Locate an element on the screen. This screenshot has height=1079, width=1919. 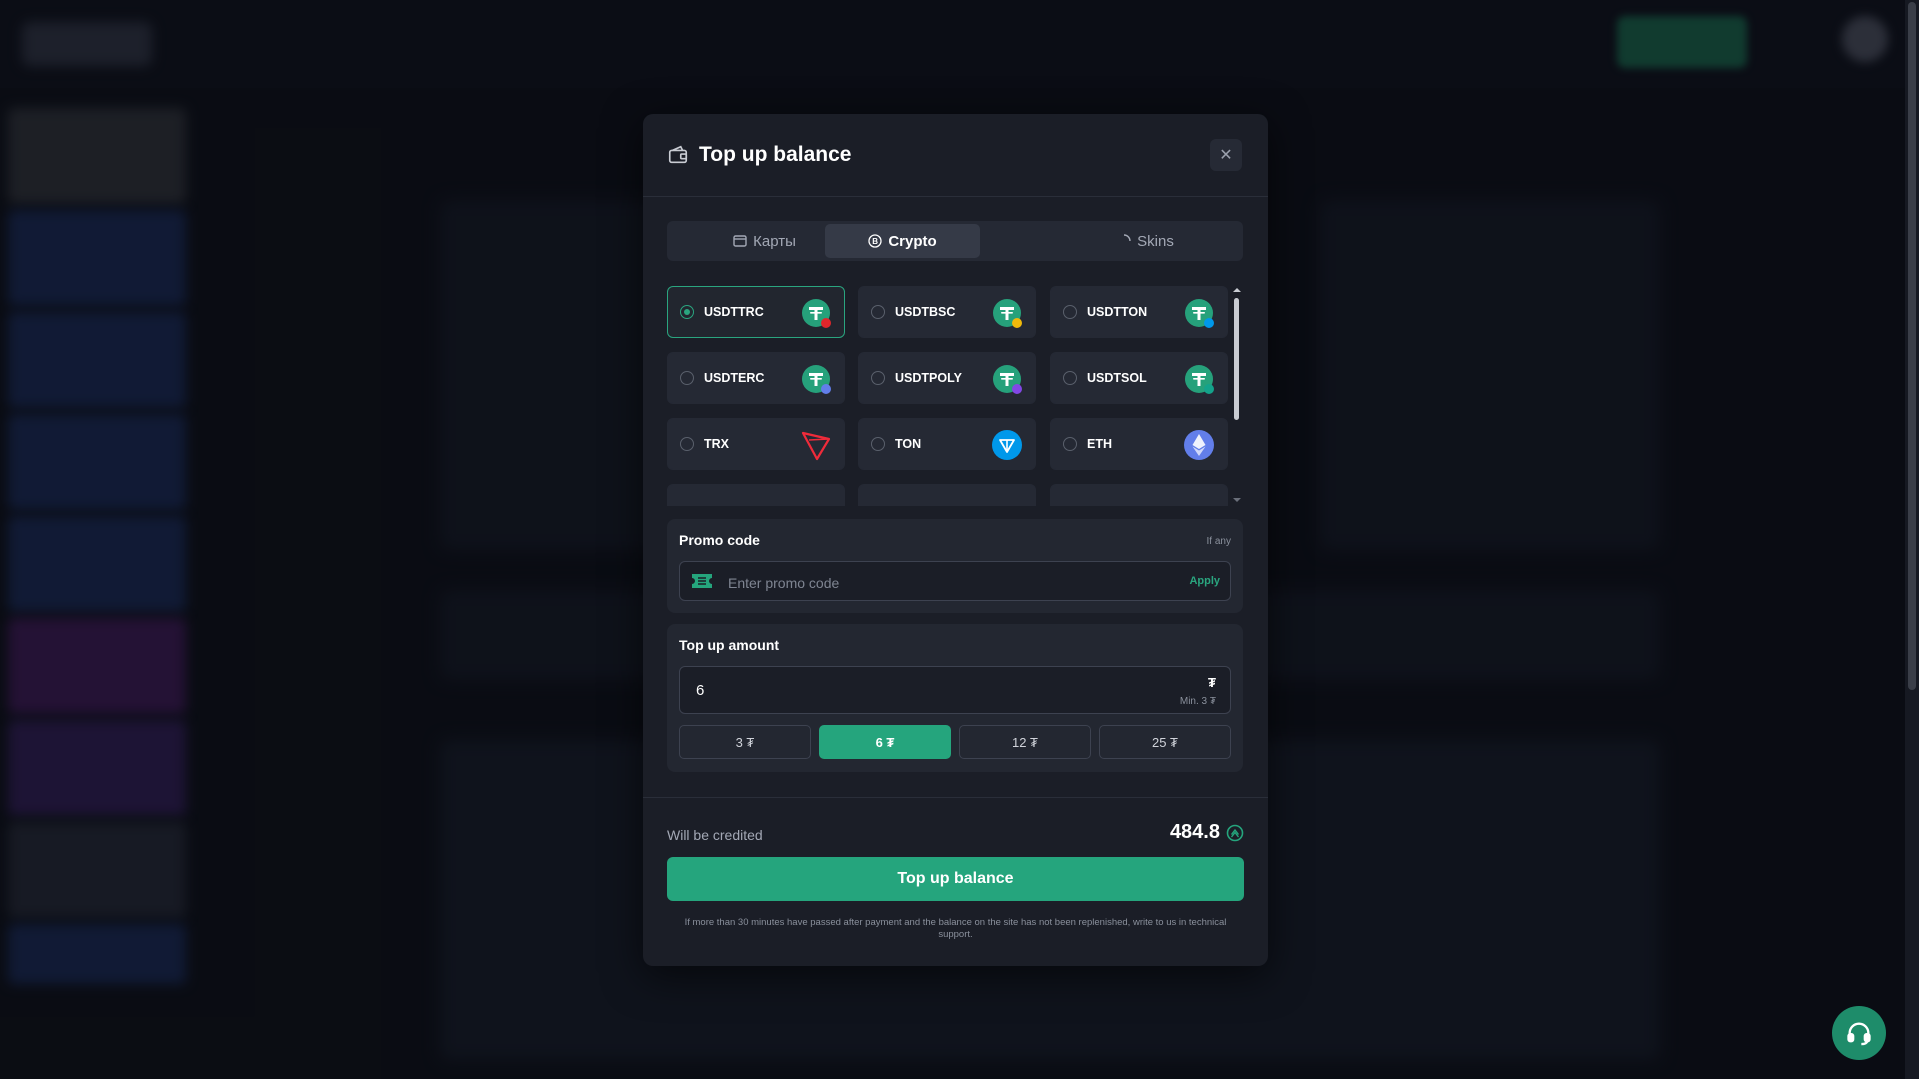
credited-label: Will be credited is located at coordinates (715, 835).